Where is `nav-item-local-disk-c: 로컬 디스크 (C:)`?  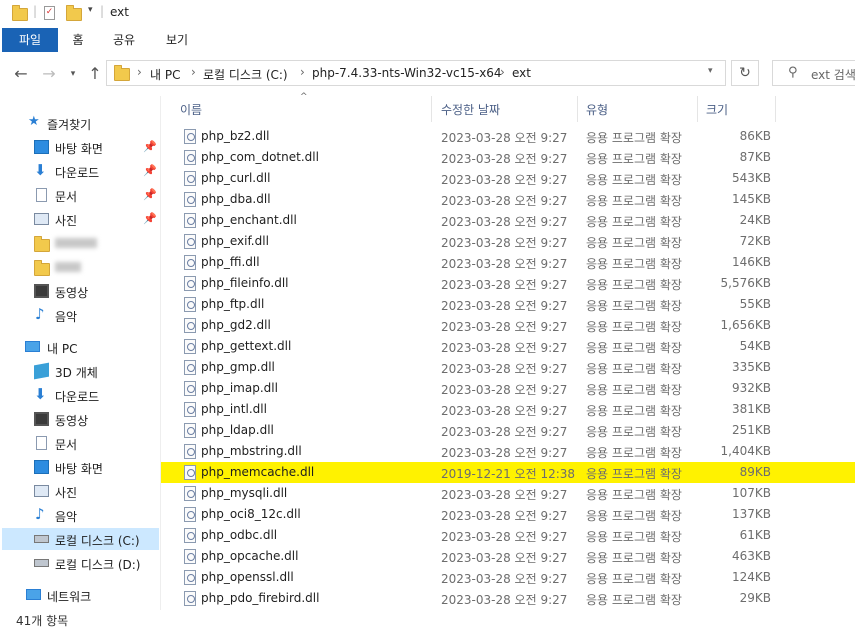 nav-item-local-disk-c: 로컬 디스크 (C:) is located at coordinates (80, 539).